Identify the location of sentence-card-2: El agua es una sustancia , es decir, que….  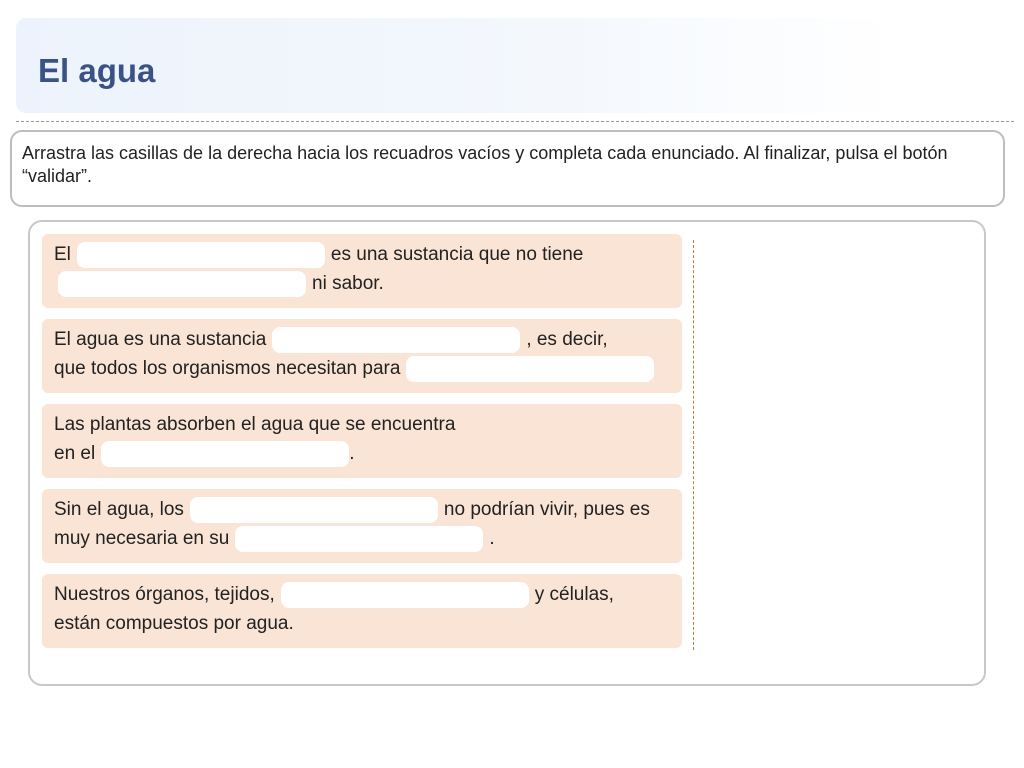
(362, 356).